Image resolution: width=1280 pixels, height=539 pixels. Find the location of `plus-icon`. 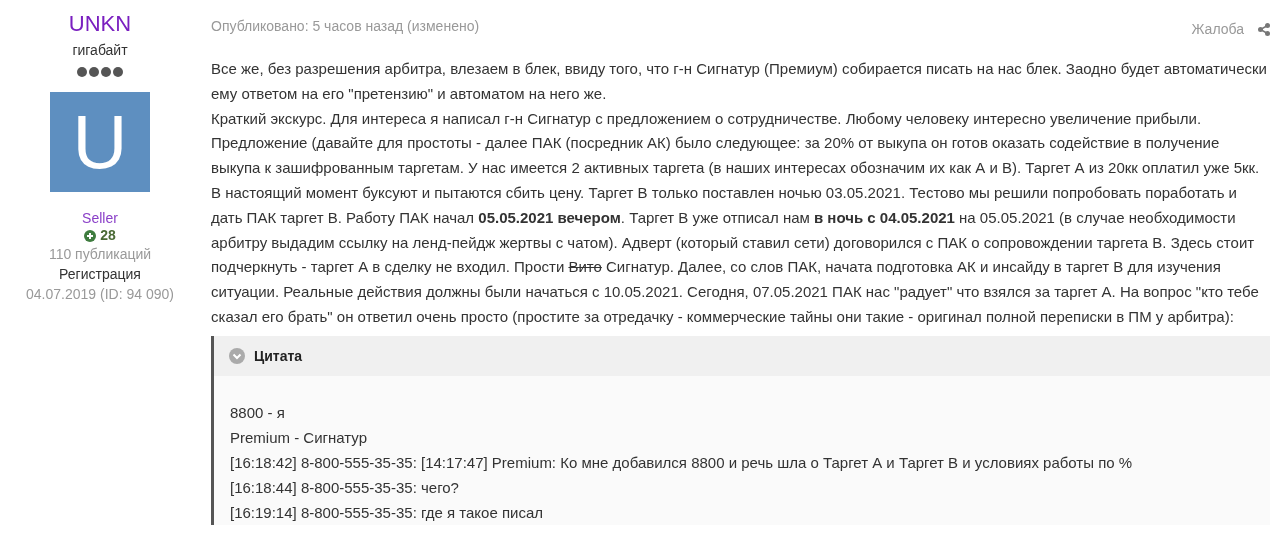

plus-icon is located at coordinates (90, 235).